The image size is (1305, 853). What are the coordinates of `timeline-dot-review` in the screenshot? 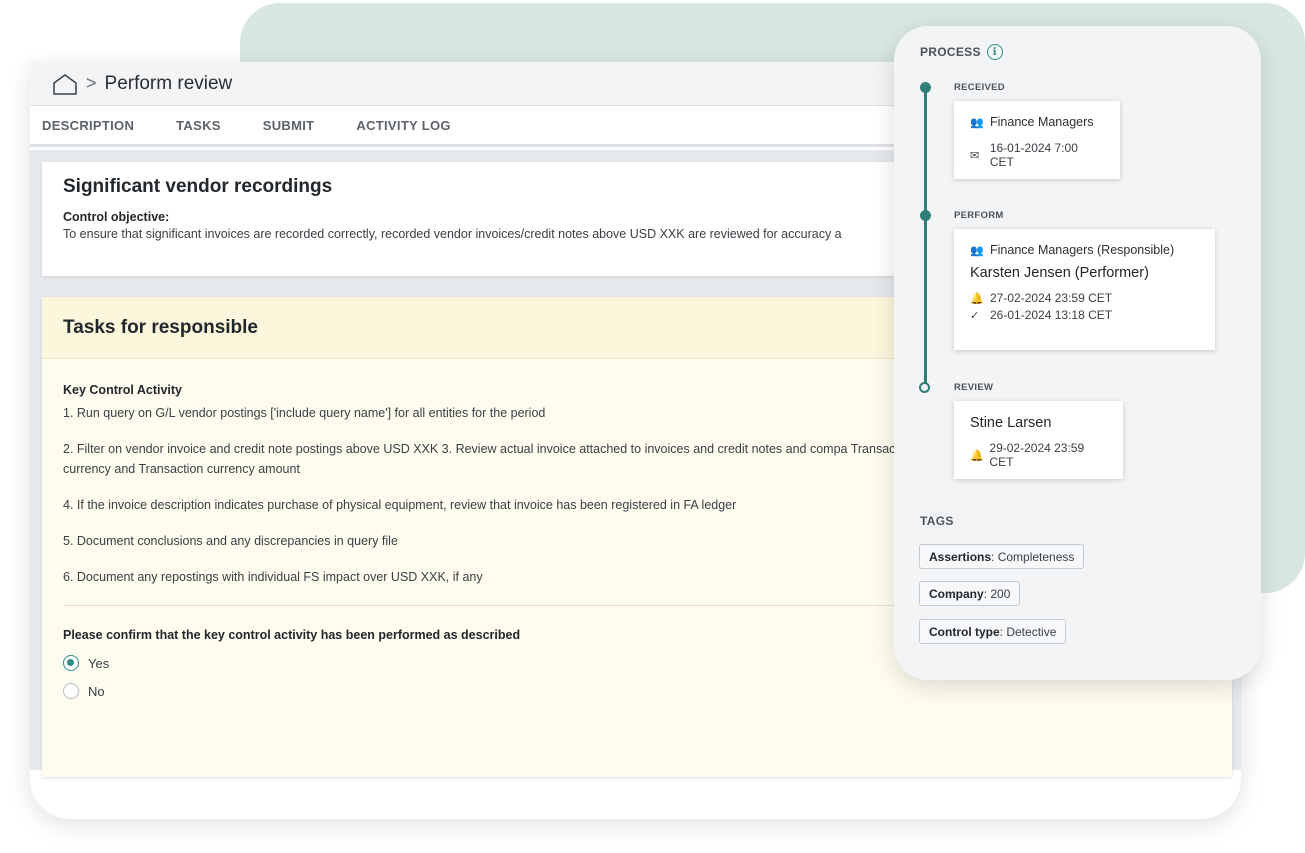 It's located at (924, 387).